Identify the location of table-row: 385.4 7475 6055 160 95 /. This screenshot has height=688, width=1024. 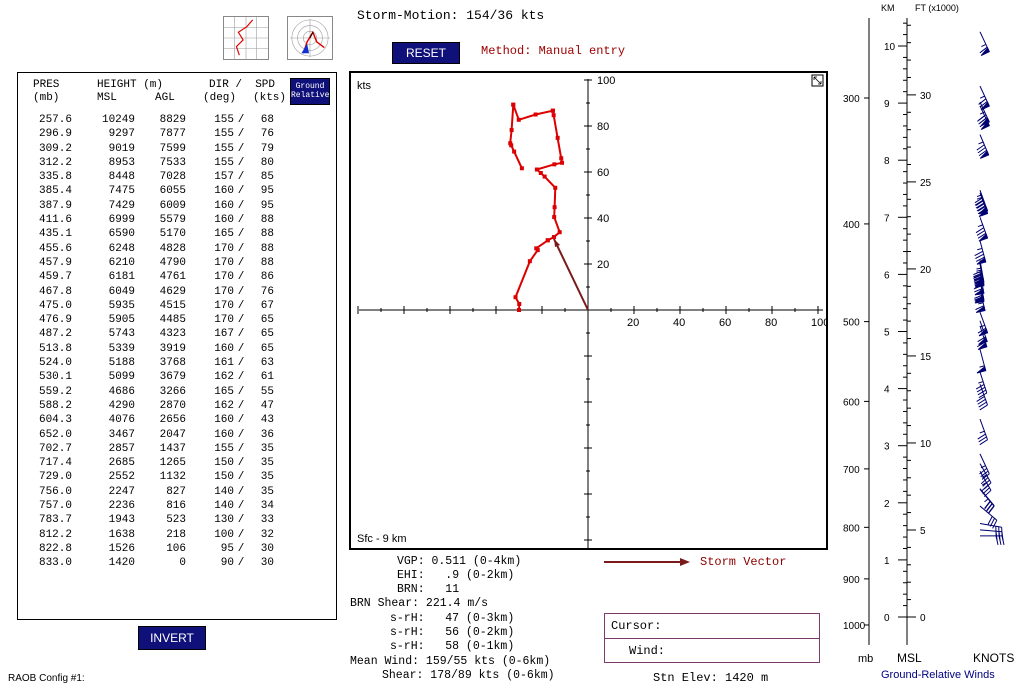
(177, 192).